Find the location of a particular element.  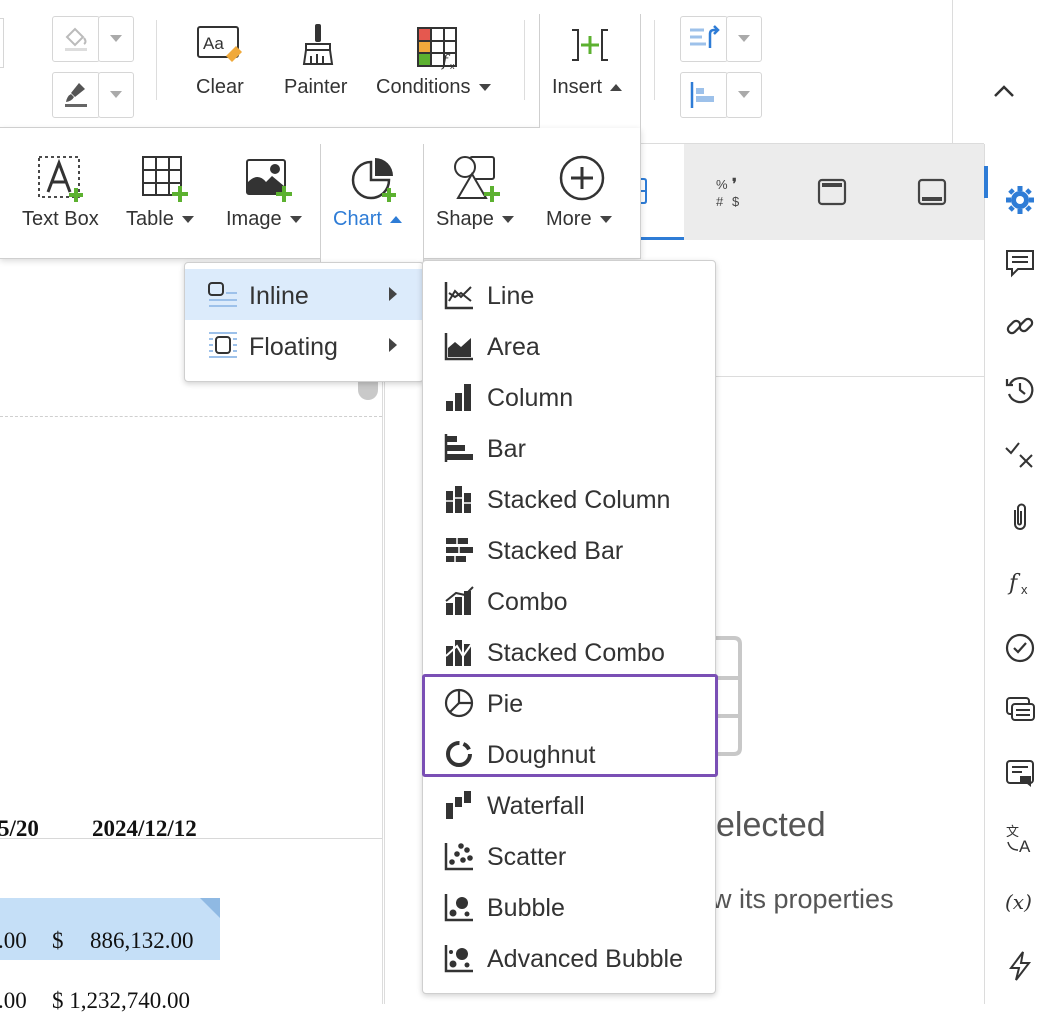

bar-chart-icon is located at coordinates (458, 448).